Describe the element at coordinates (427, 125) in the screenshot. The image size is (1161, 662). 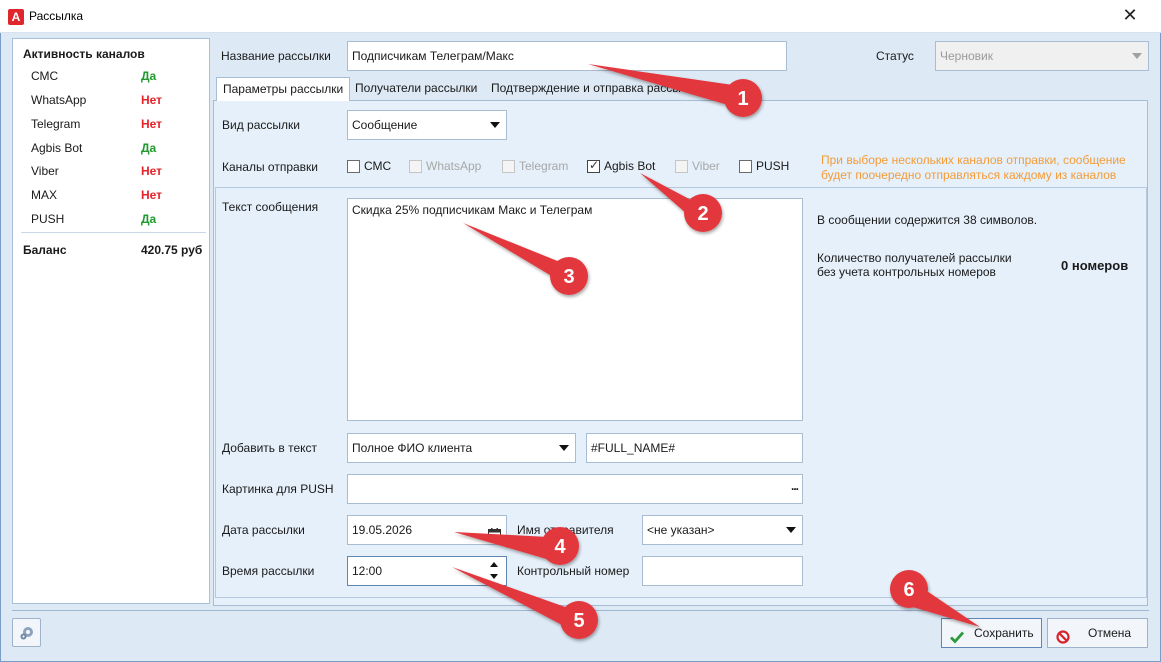
I see `mailing-type-select: Сообщение` at that location.